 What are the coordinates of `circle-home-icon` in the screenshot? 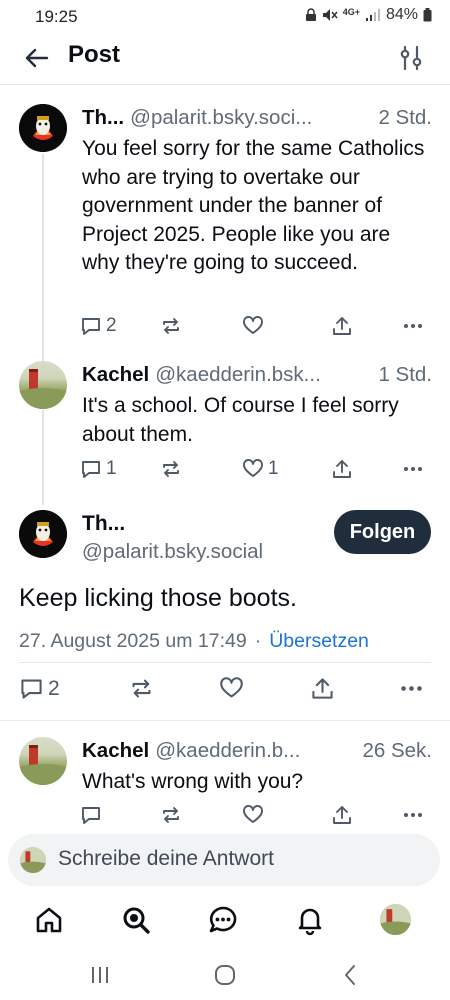 It's located at (225, 975).